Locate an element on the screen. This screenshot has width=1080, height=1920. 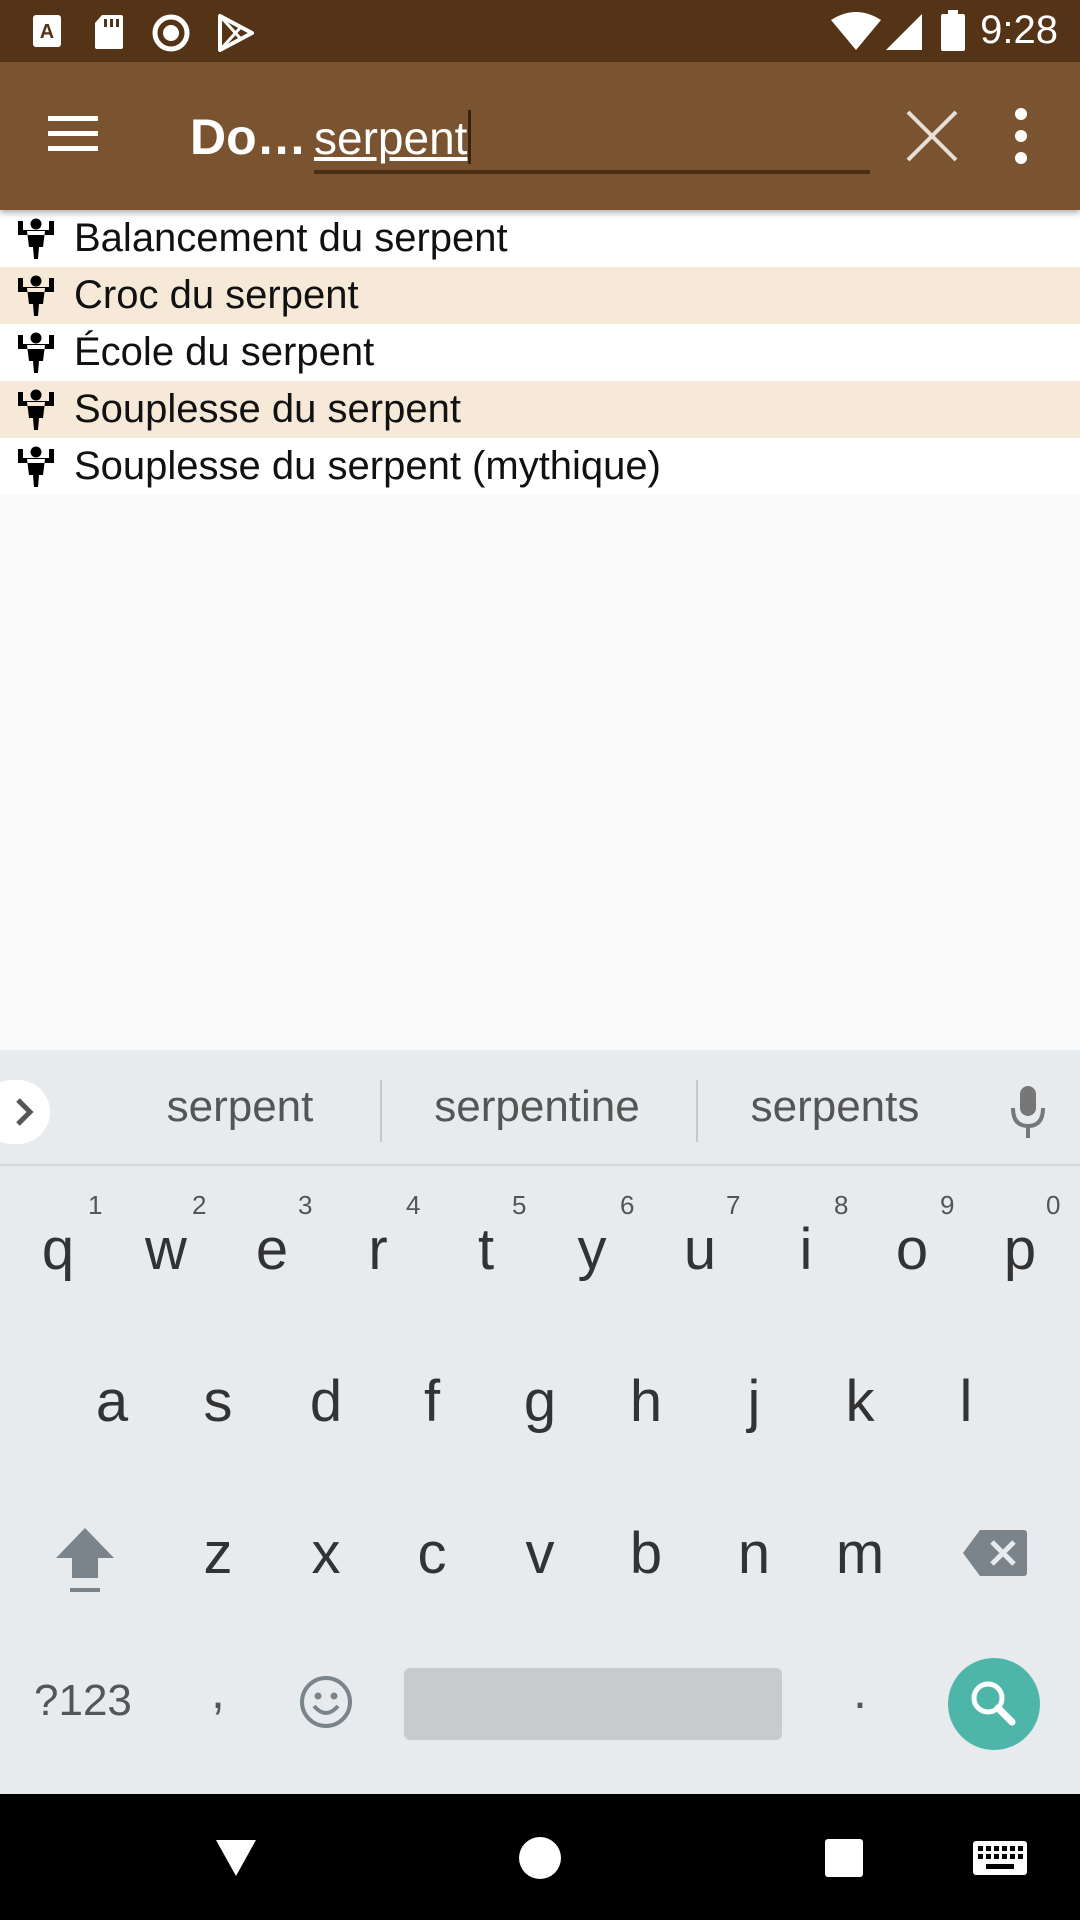
key-y: y is located at coordinates (592, 1249).